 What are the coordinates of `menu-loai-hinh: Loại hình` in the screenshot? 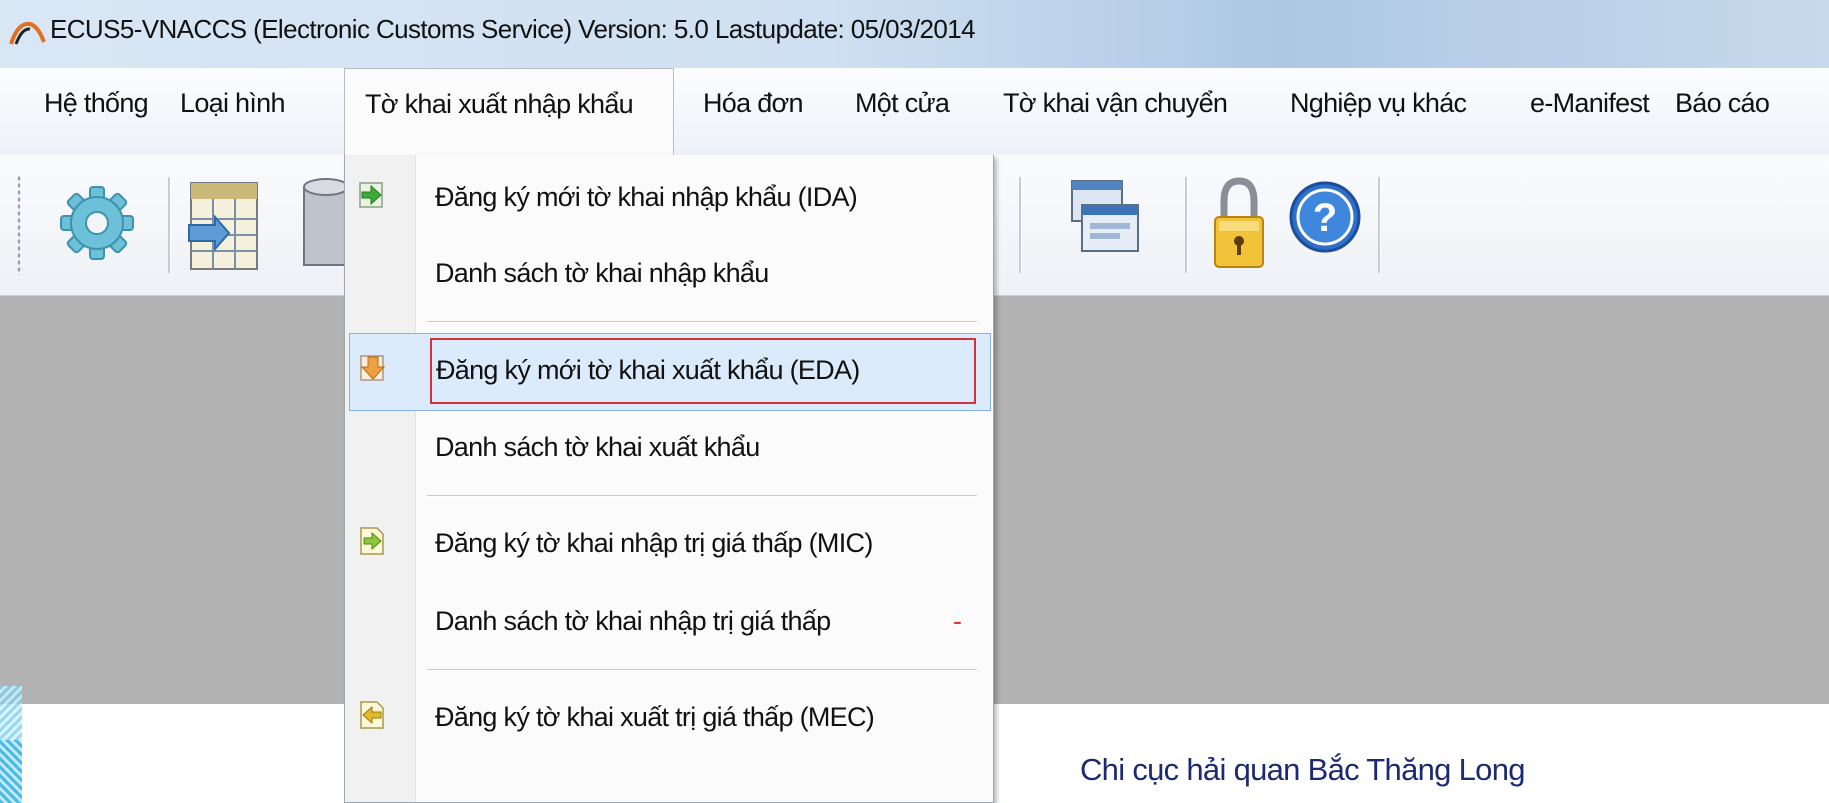 It's located at (233, 103).